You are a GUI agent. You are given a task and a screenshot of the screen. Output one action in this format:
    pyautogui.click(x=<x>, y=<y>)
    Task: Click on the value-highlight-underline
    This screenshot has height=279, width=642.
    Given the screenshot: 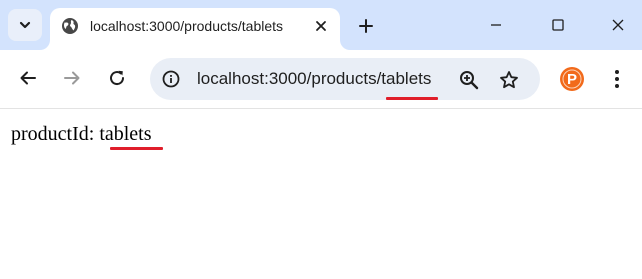 What is the action you would take?
    pyautogui.click(x=136, y=148)
    